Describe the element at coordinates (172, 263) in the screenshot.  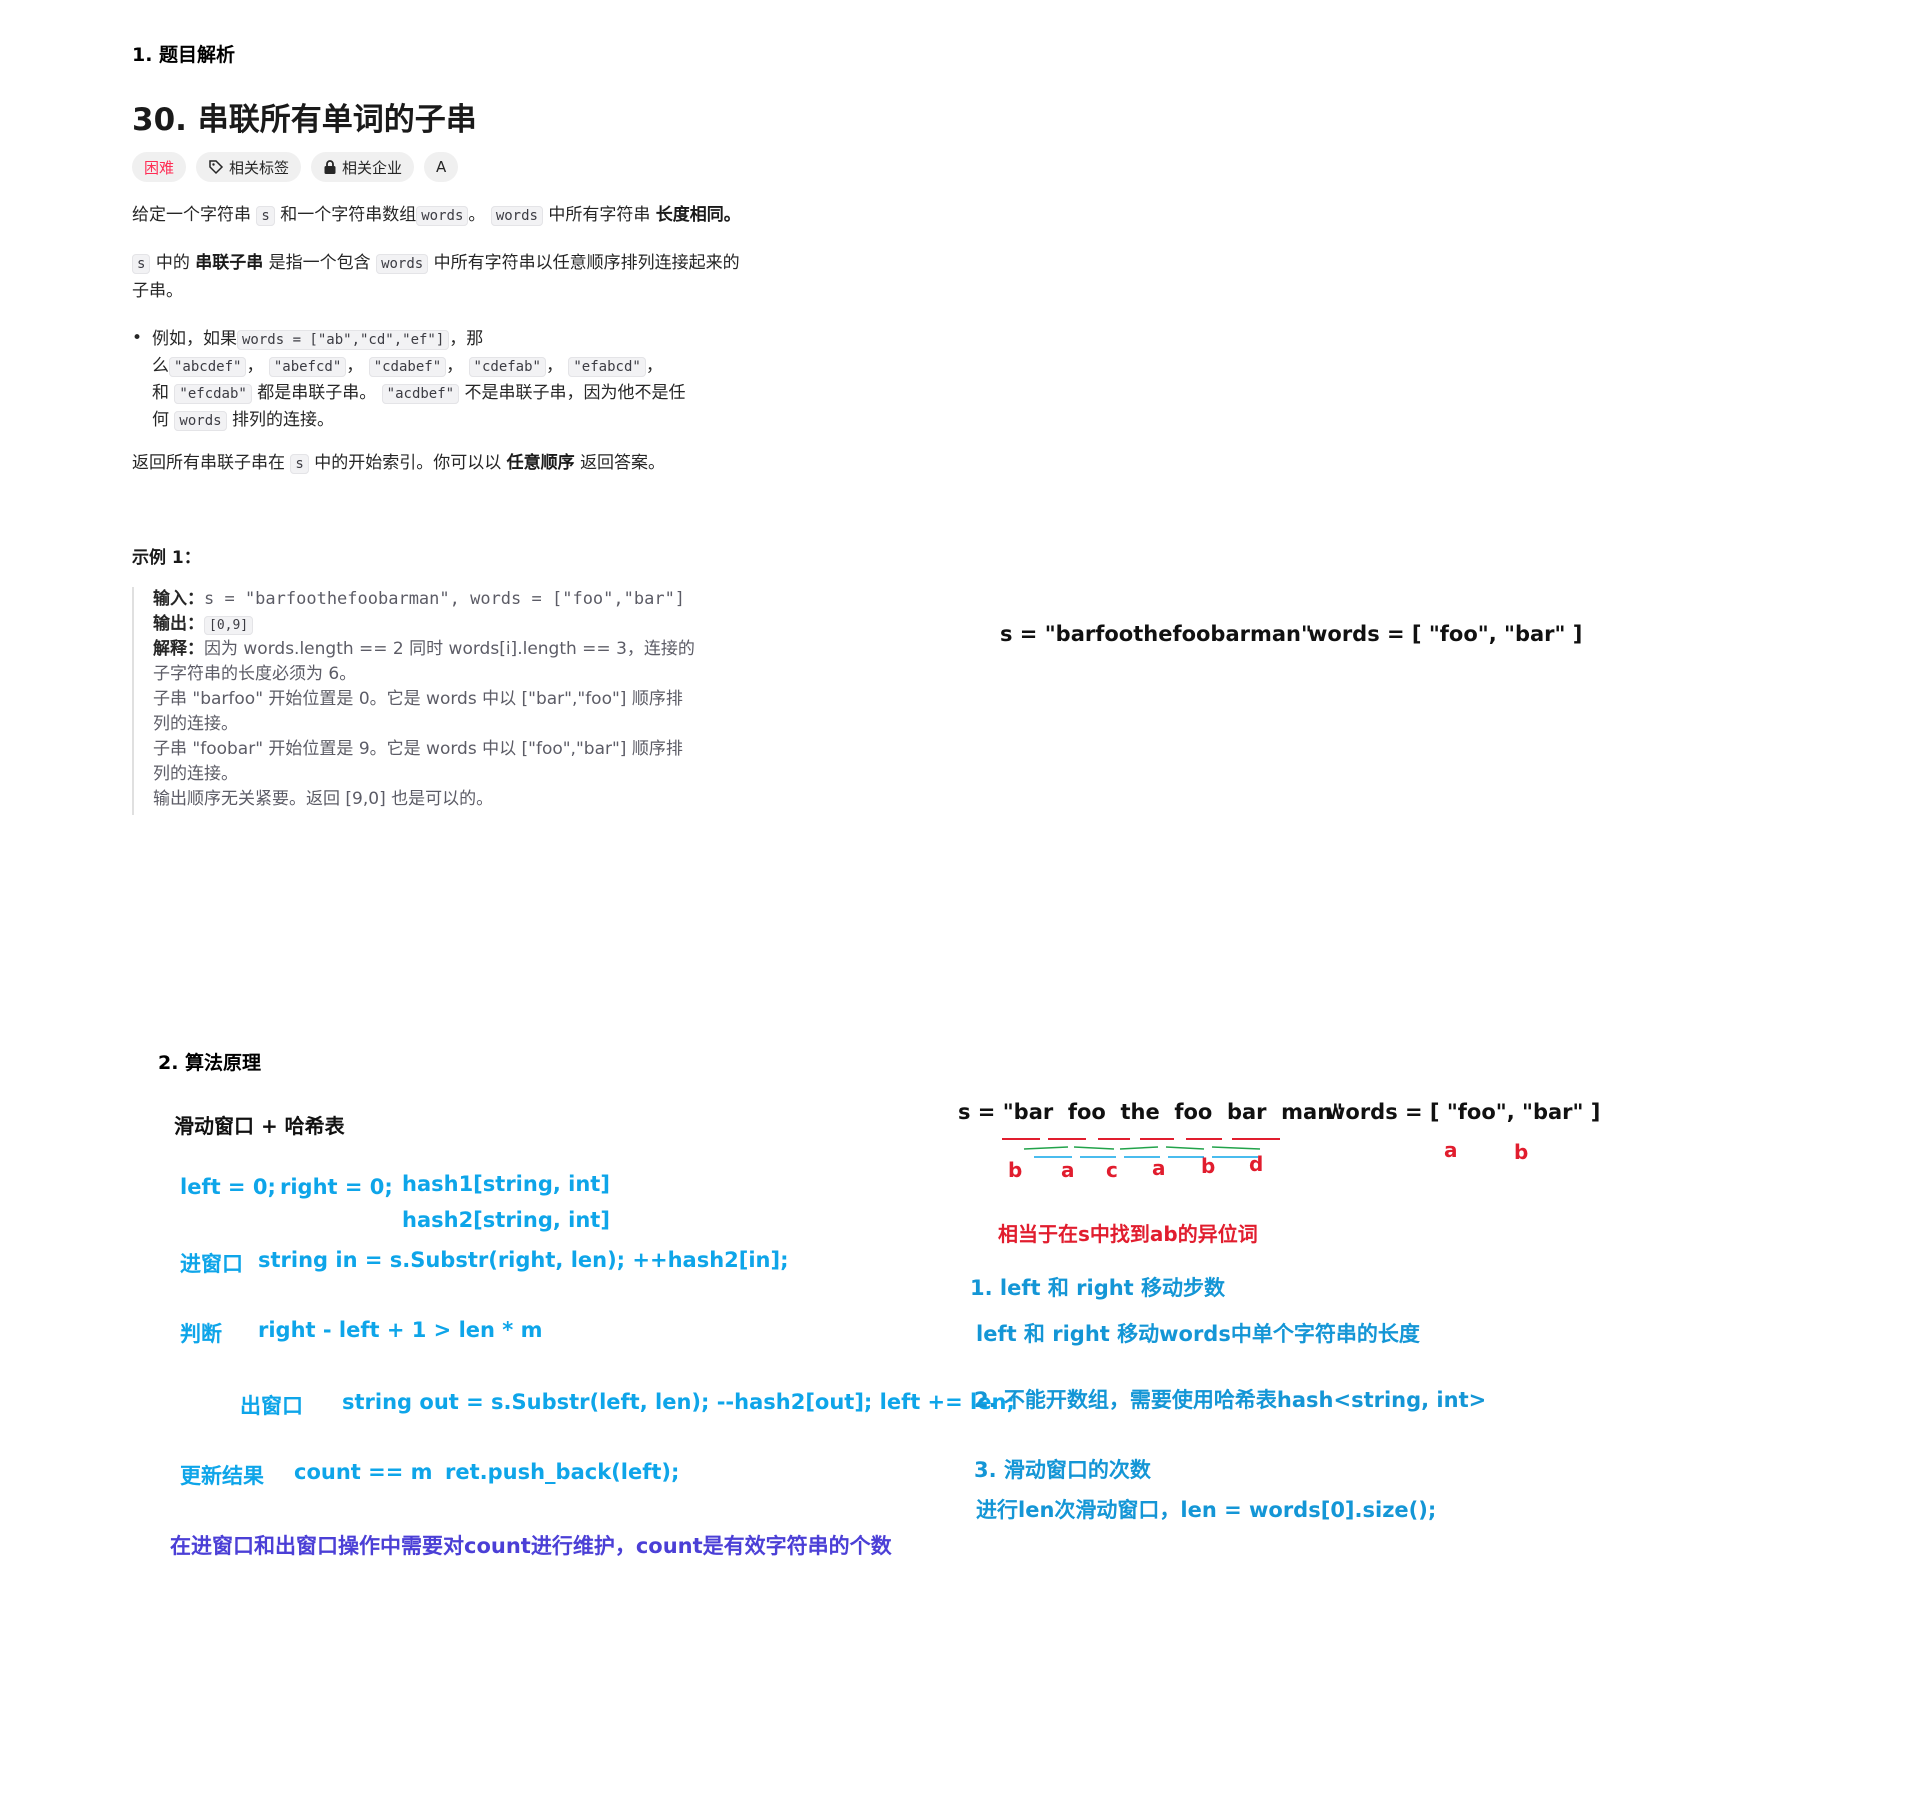
I see `text: 中的` at that location.